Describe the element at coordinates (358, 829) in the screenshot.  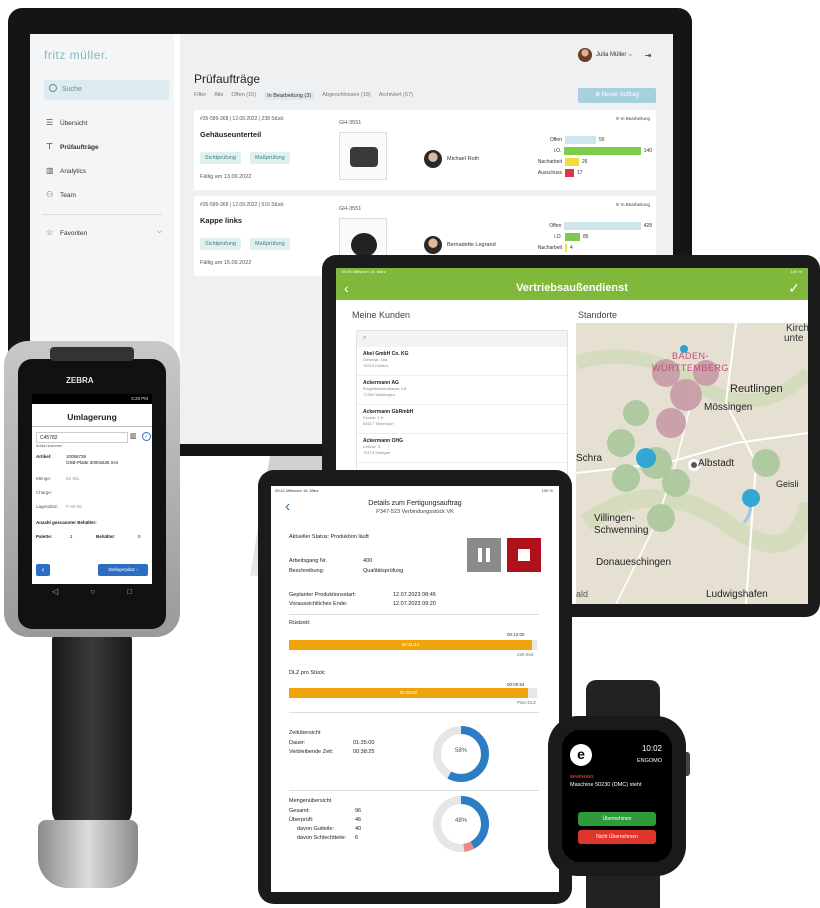
I see `gut-value: 40` at that location.